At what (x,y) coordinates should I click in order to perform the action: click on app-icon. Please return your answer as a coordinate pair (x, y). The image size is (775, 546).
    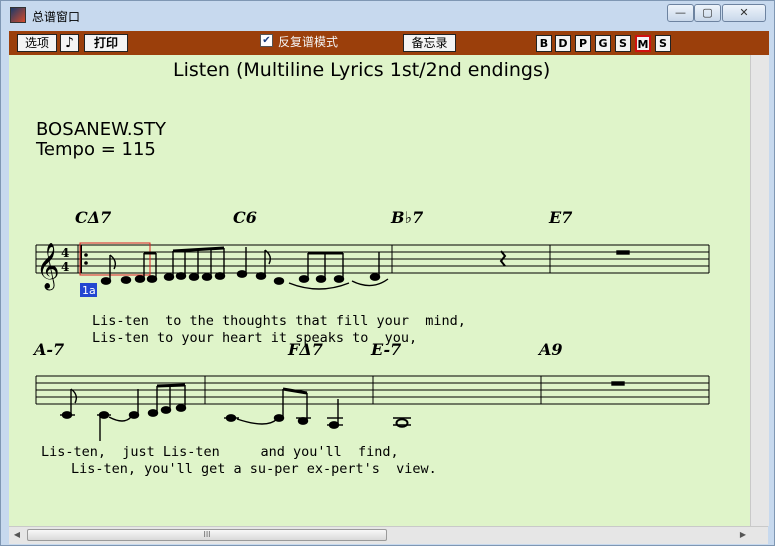
    Looking at the image, I should click on (18, 15).